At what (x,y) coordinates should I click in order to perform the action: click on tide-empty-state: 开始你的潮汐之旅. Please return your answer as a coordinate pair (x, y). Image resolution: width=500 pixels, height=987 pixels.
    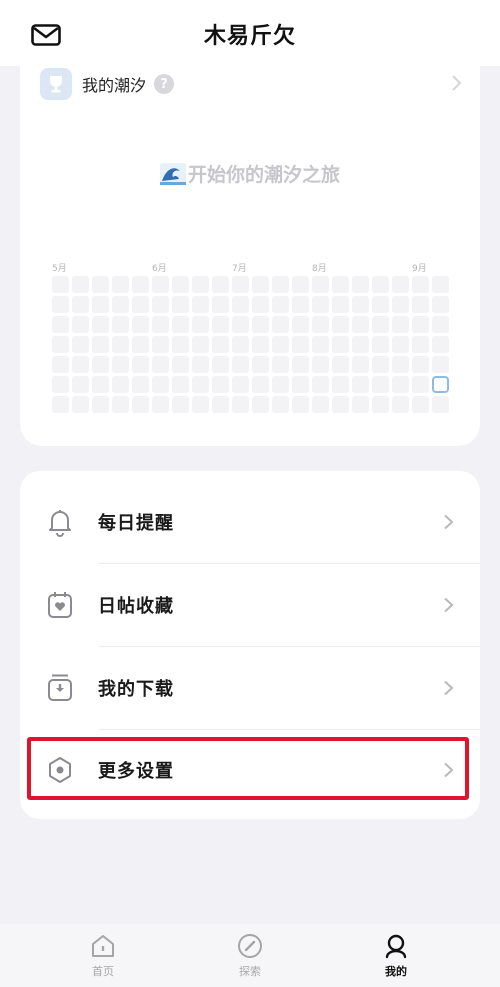
    Looking at the image, I should click on (250, 173).